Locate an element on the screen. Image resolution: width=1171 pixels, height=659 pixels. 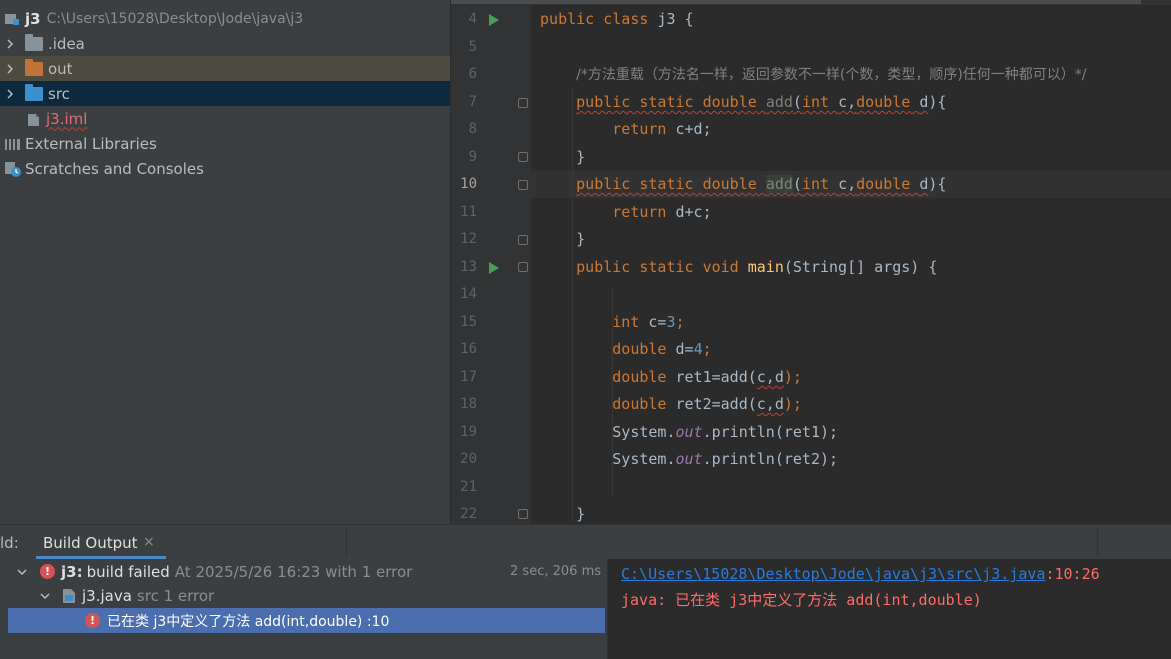
code-line-22: } is located at coordinates (581, 514).